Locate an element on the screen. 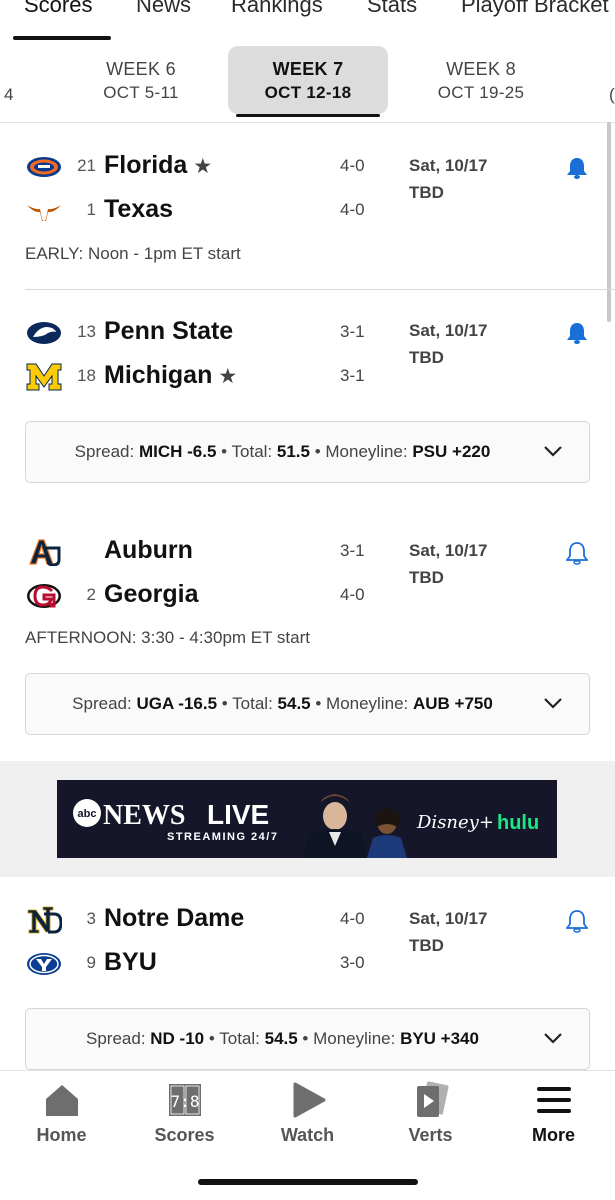 The height and width of the screenshot is (1200, 615). game-time-note: AFTERNOON: 3:30 - 4:30pm ET start is located at coordinates (167, 637).